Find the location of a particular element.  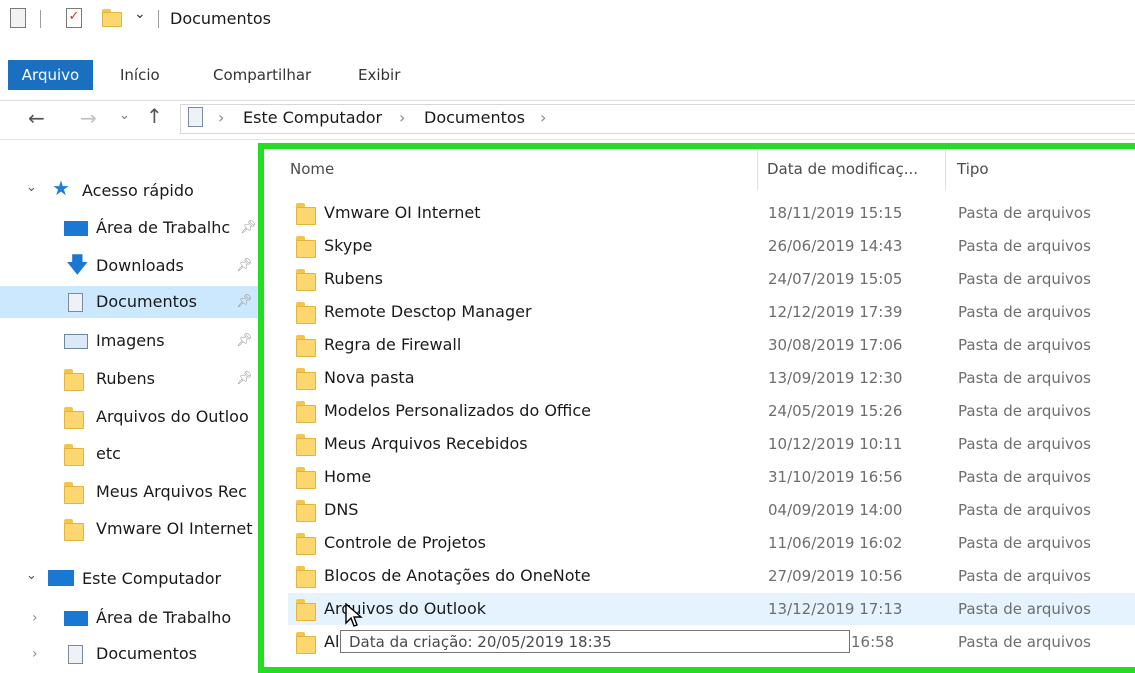

customize-toolbar-icon: ⌄ is located at coordinates (140, 14).